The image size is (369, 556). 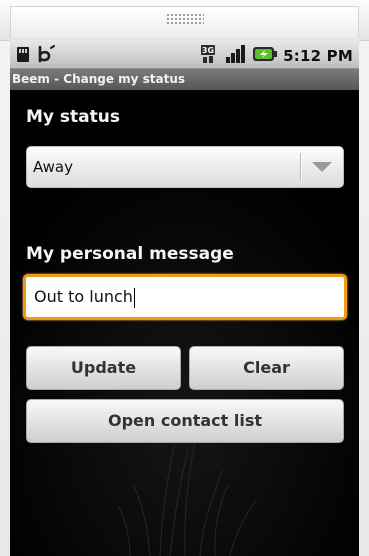 I want to click on app-title-bar: Beem - Change my status, so click(x=184, y=79).